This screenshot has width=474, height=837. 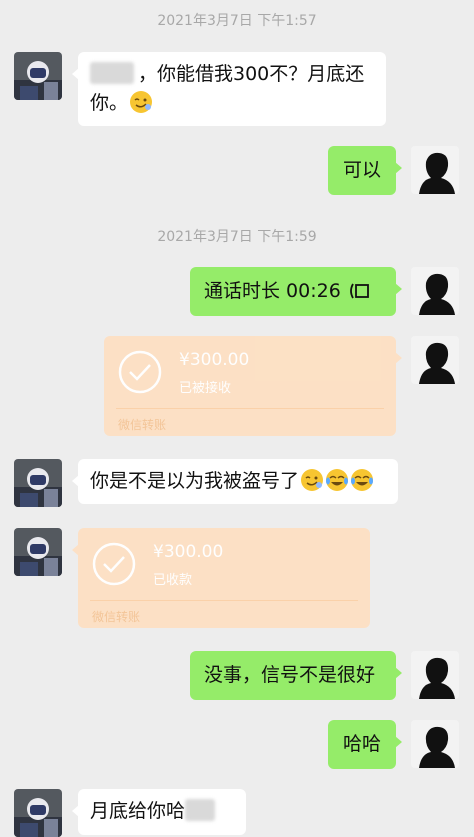 What do you see at coordinates (200, 810) in the screenshot?
I see `redacted-text` at bounding box center [200, 810].